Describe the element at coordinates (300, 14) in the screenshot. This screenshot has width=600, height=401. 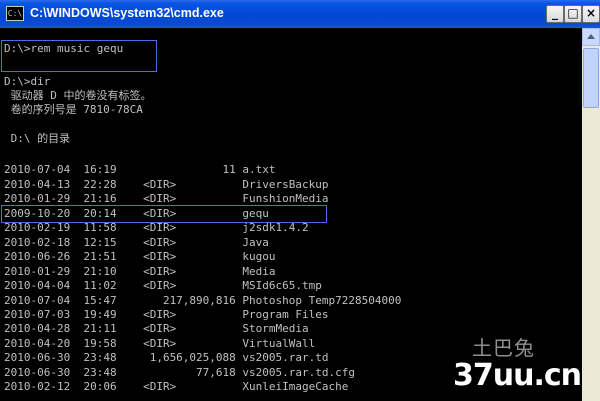
I see `title-bar: C:\ C:\WINDOWS\system32\cmd.exe _ □ ×` at that location.